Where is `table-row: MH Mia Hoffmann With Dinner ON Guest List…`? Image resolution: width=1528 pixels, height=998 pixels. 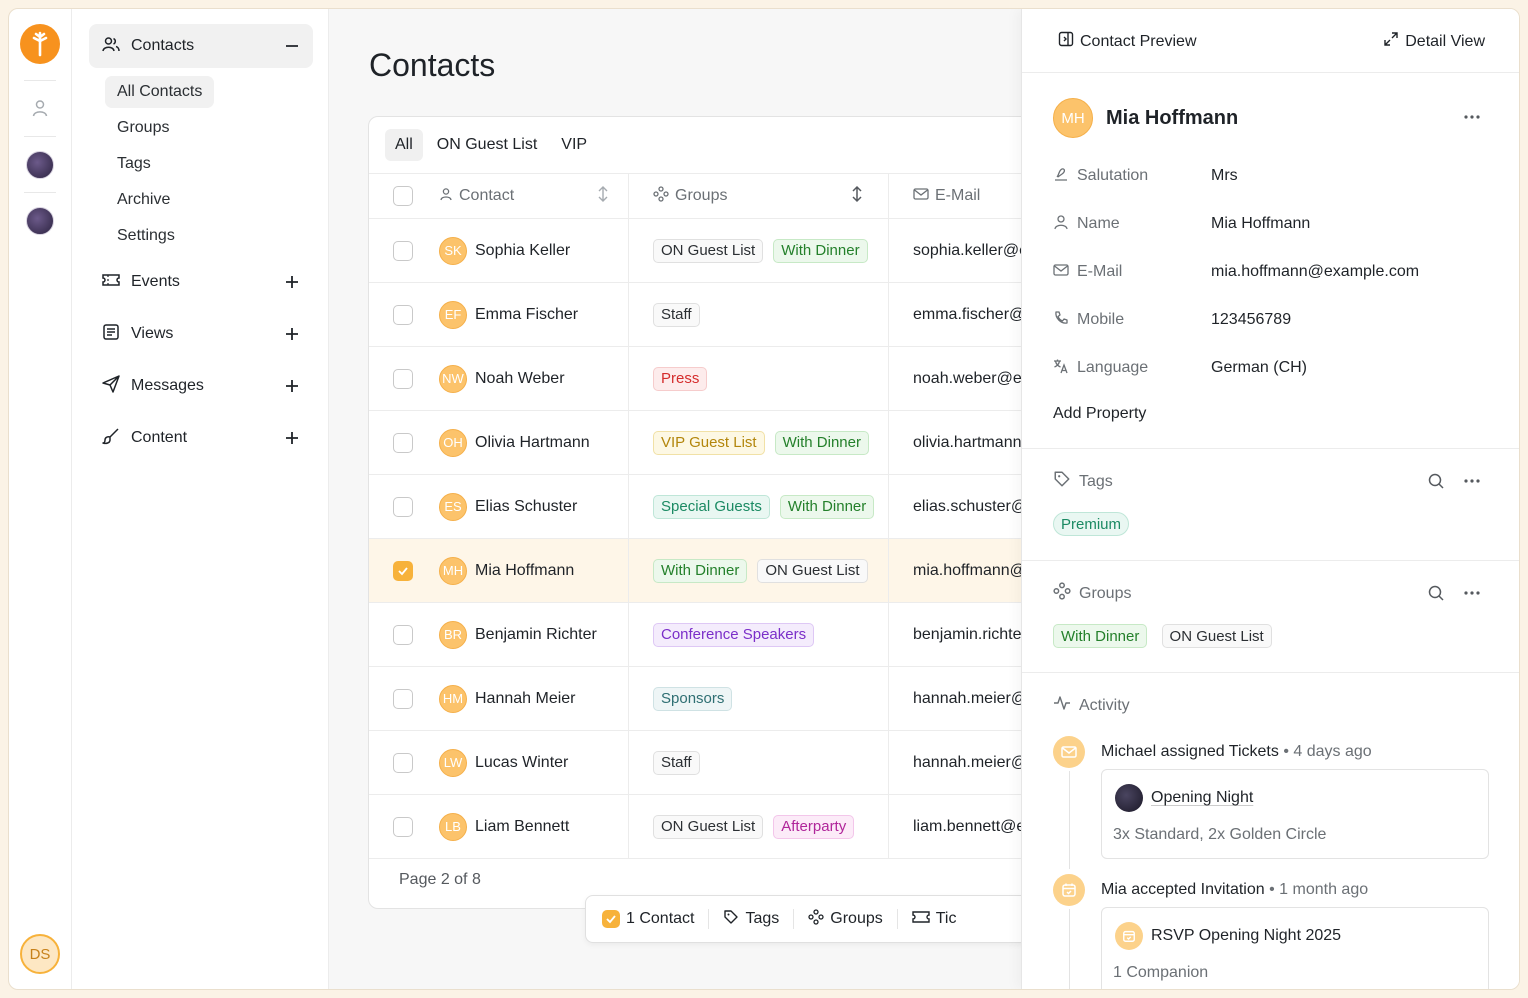
table-row: MH Mia Hoffmann With Dinner ON Guest List… is located at coordinates (728, 571).